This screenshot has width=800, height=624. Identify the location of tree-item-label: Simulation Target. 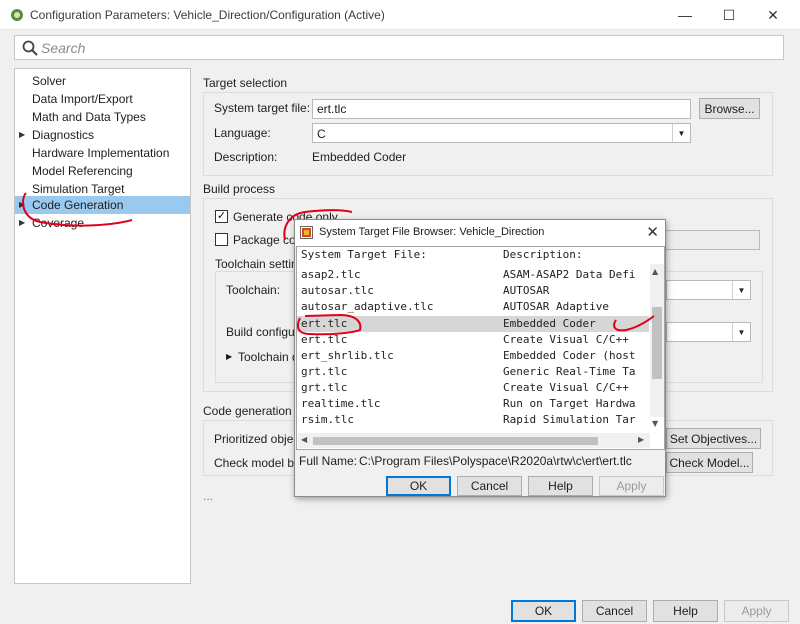
(78, 189).